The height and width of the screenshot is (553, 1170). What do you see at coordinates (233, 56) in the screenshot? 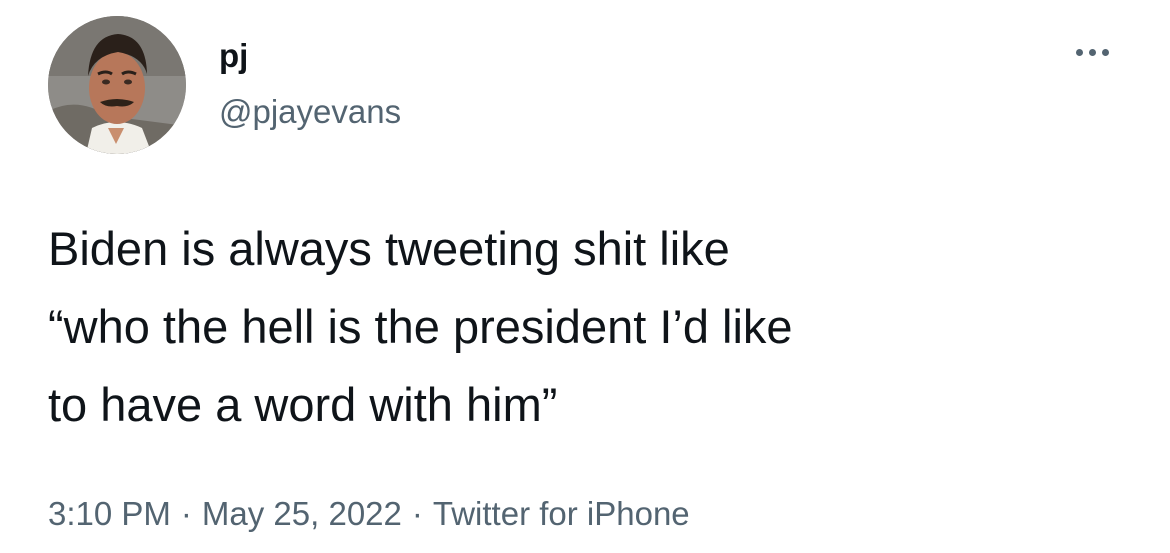
I see `author-display-name: pj` at bounding box center [233, 56].